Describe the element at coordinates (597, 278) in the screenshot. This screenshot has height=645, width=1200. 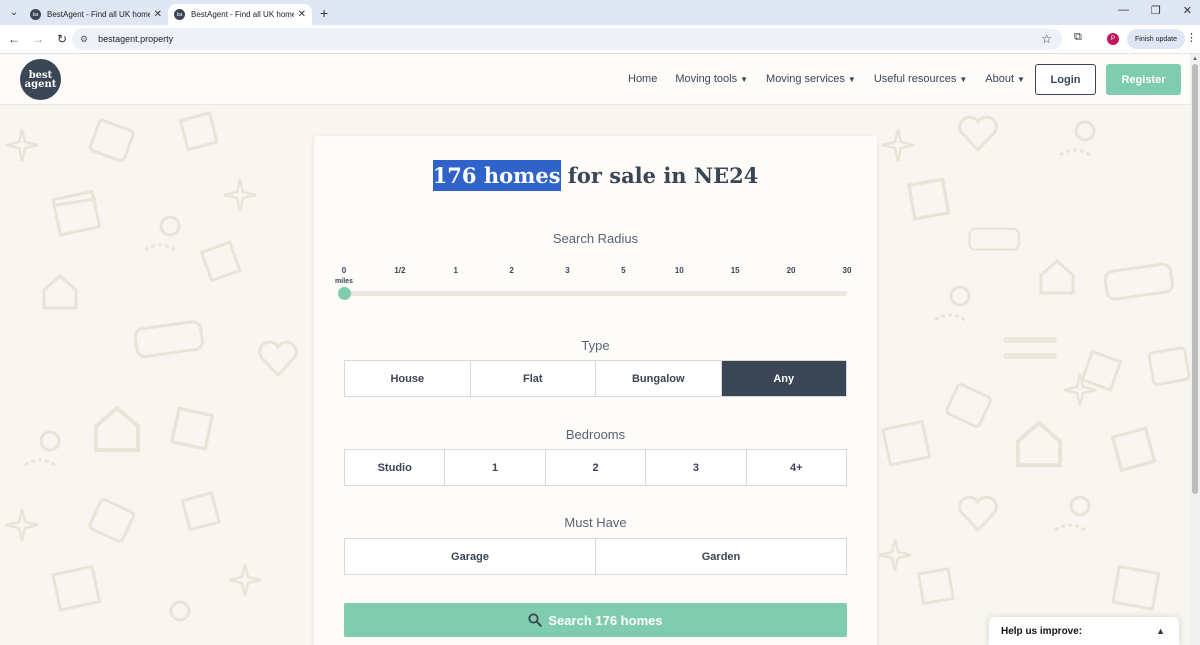
I see `radius-ticks: 0 1/2 1 2 3 5 10 15 20 30` at that location.